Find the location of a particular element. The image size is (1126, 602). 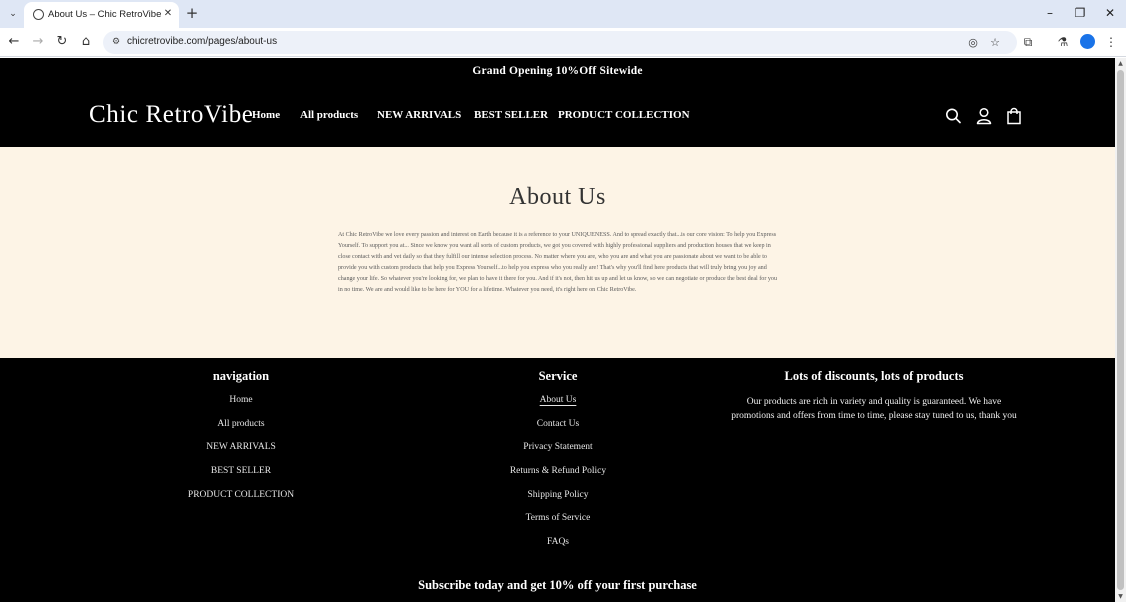

back-icon: ← is located at coordinates (14, 42).